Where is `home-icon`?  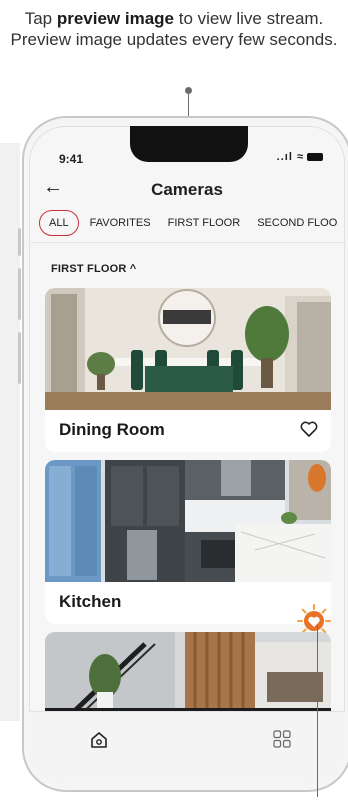 home-icon is located at coordinates (99, 740).